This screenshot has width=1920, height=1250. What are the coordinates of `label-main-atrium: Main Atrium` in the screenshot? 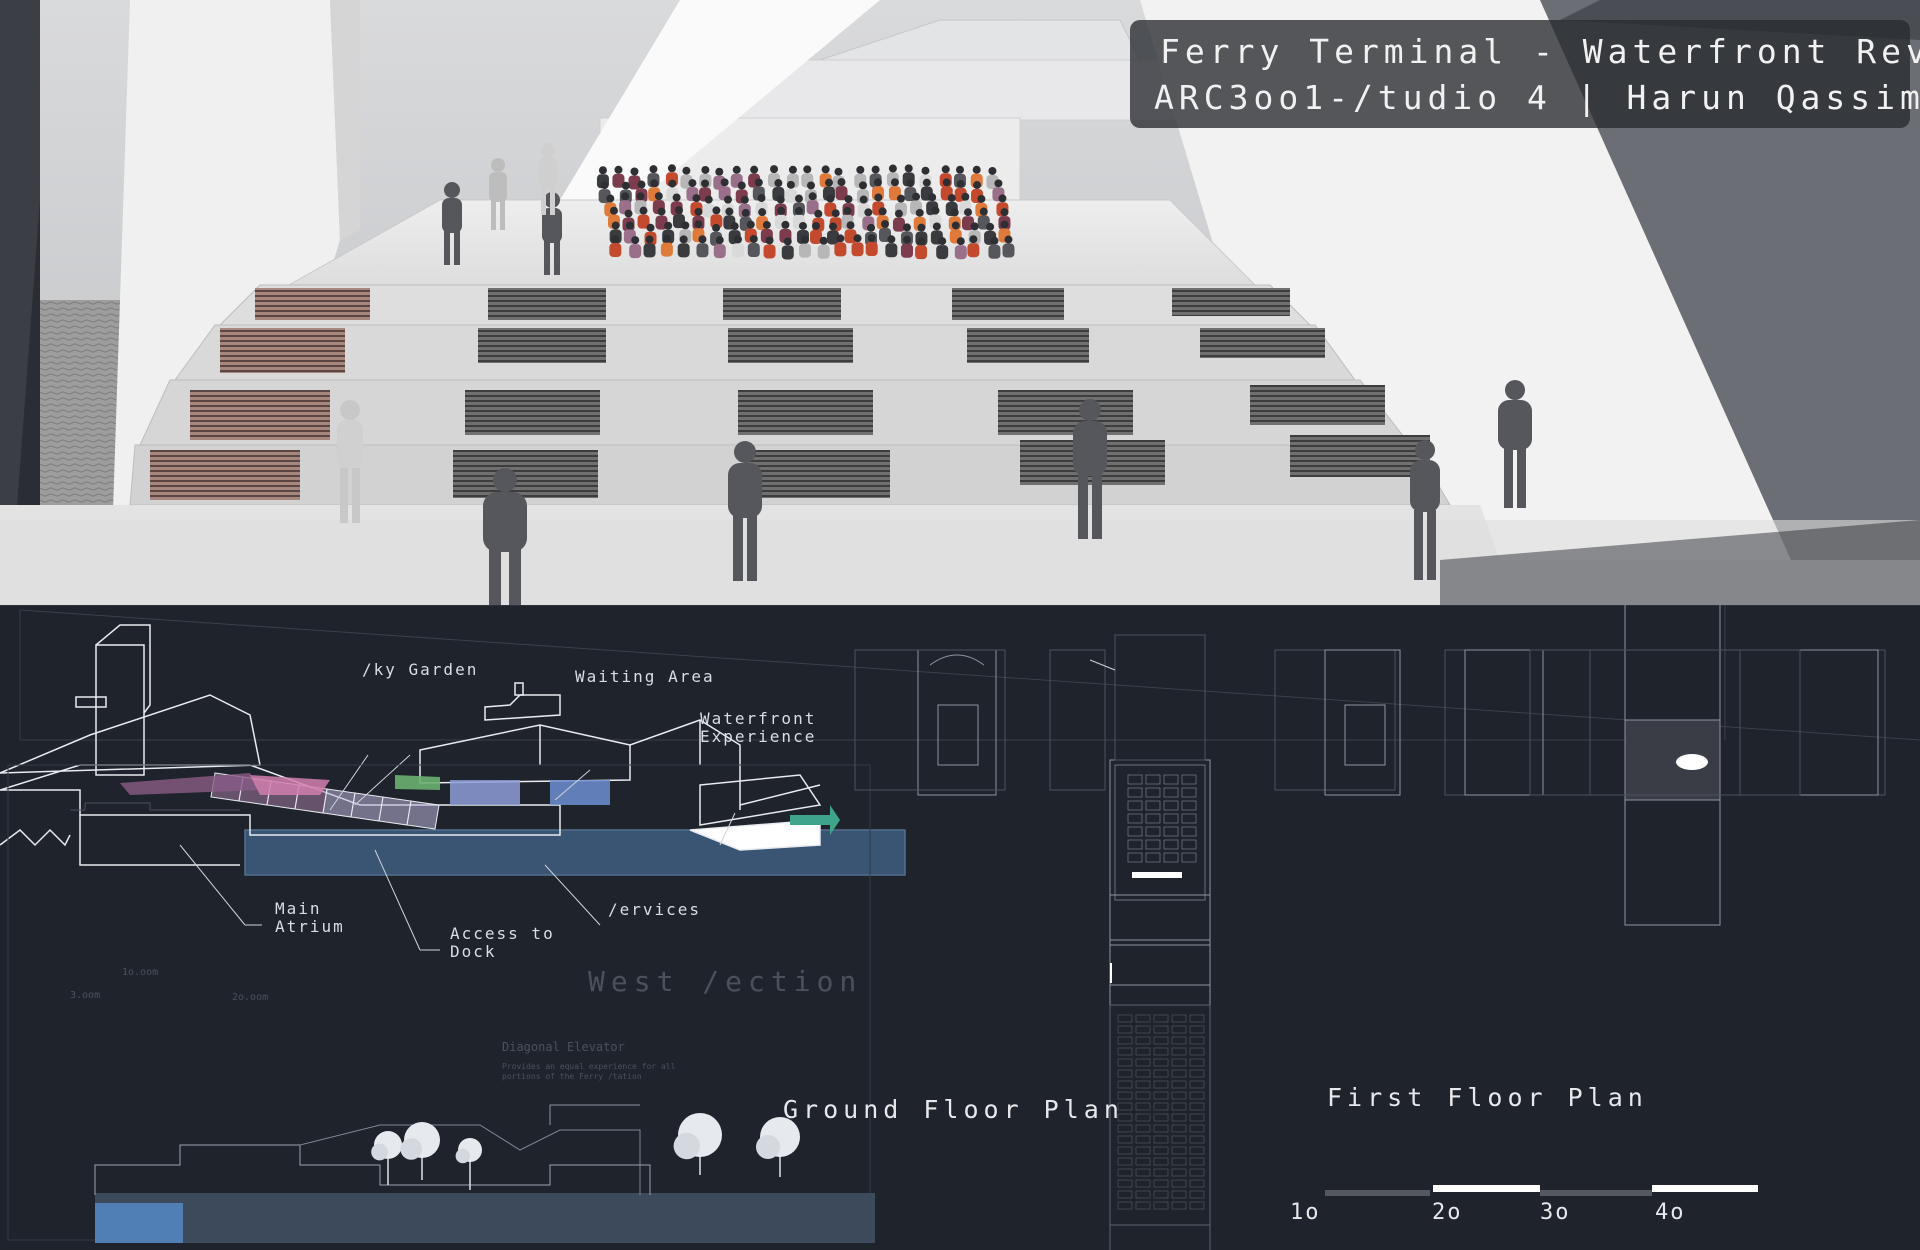 It's located at (310, 917).